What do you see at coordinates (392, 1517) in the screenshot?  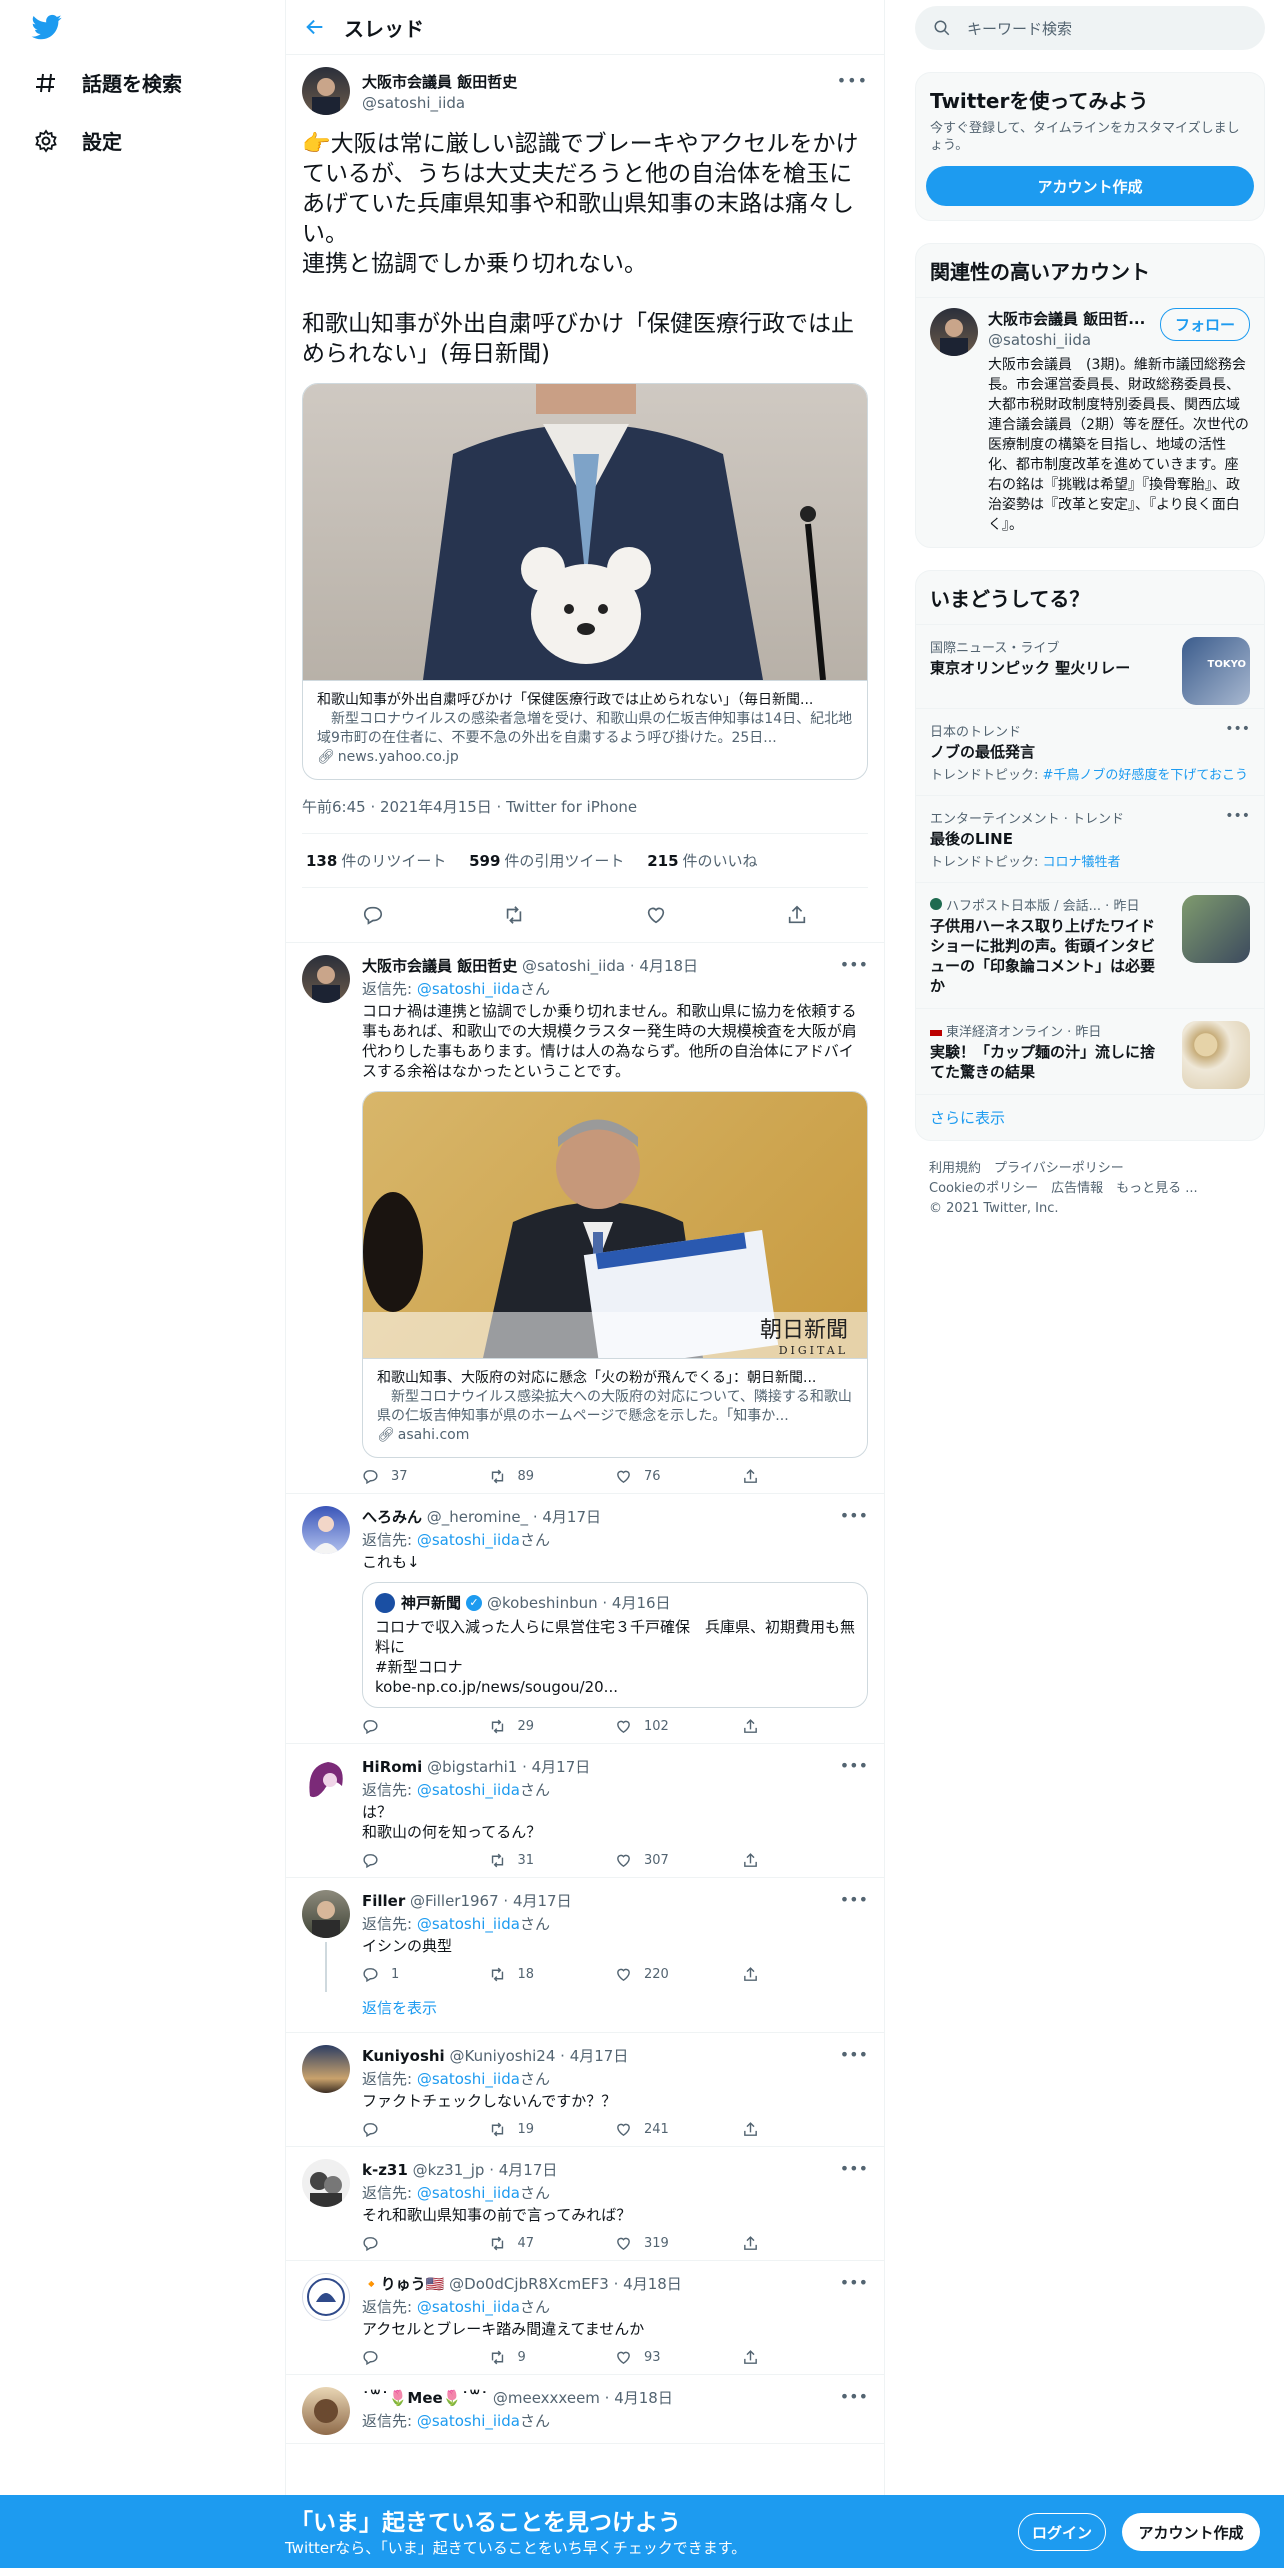 I see `author-name: へろみん` at bounding box center [392, 1517].